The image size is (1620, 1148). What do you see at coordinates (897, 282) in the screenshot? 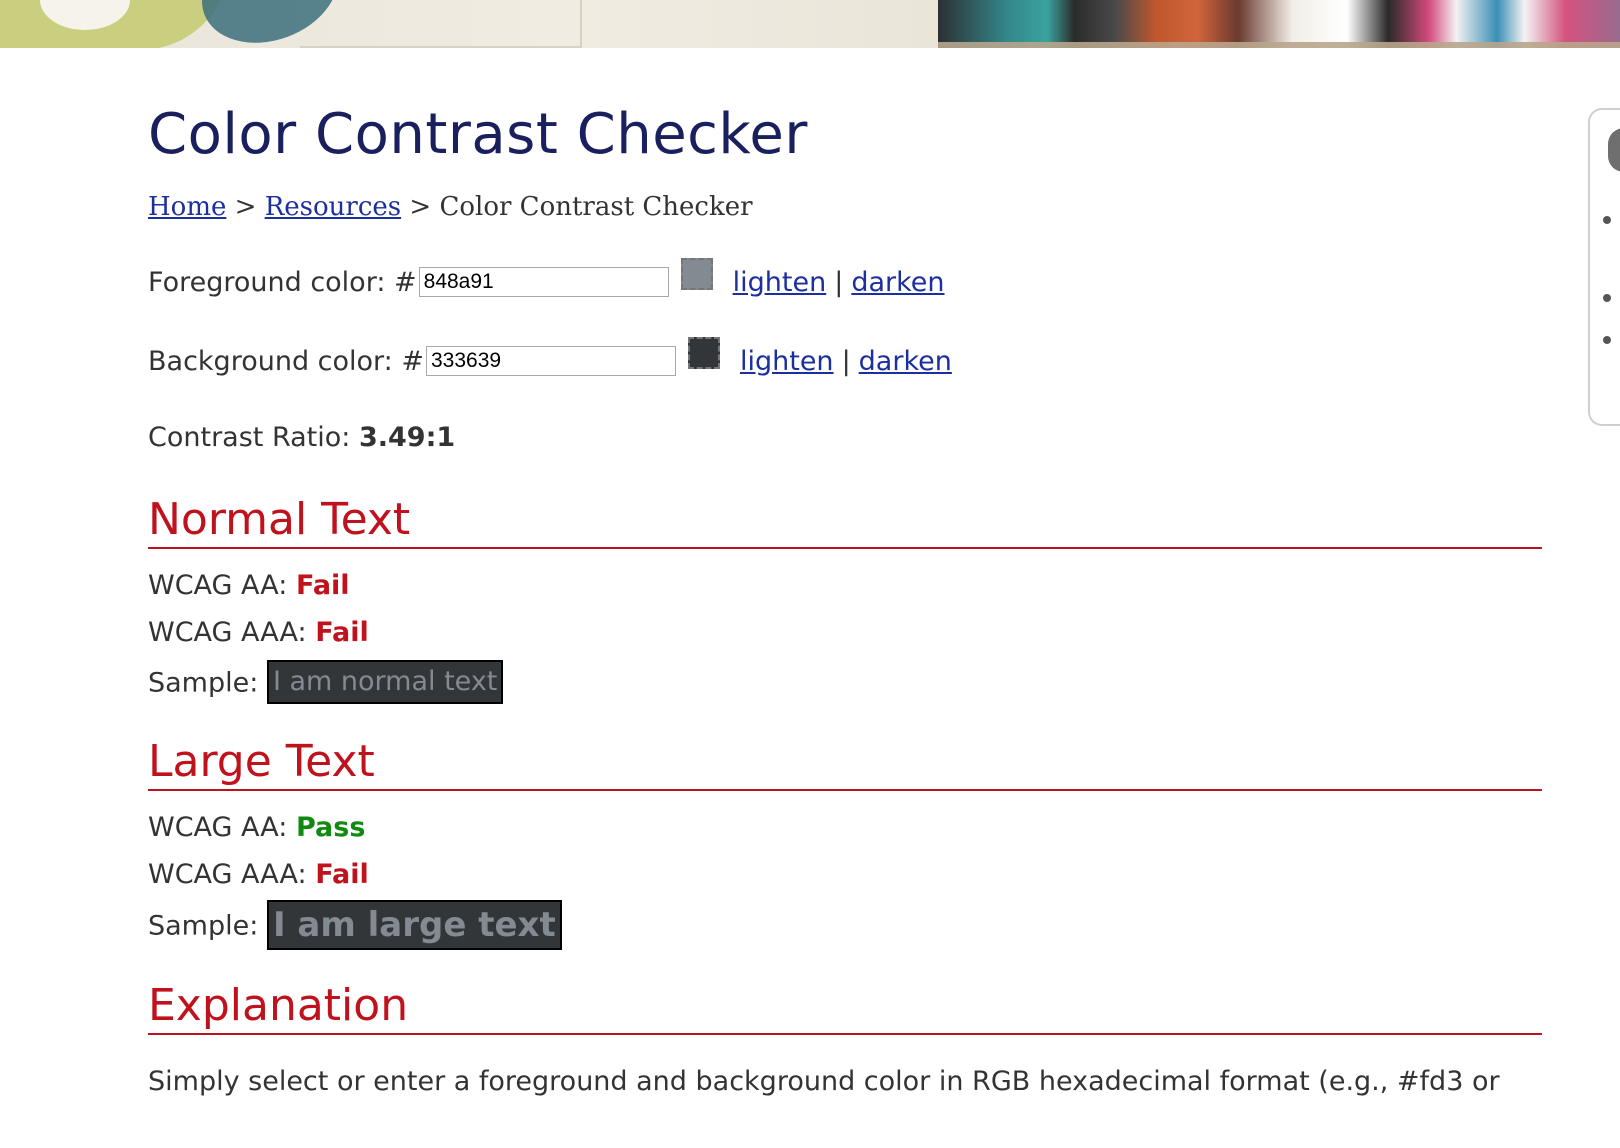
I see `foreground-darken-link: darken` at bounding box center [897, 282].